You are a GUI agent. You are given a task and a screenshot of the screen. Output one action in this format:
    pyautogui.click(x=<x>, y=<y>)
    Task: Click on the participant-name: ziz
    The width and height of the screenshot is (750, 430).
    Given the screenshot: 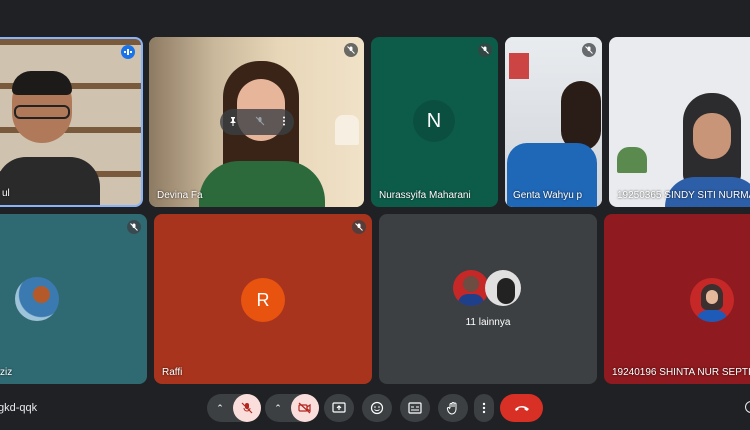 What is the action you would take?
    pyautogui.click(x=6, y=372)
    